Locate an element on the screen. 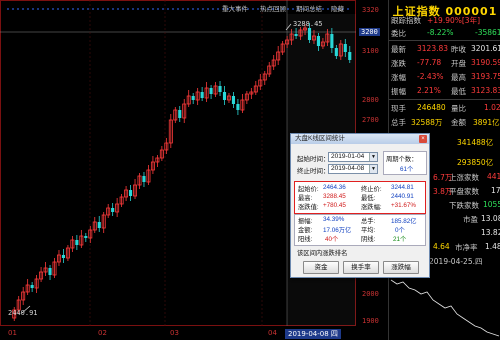 This screenshot has height=340, width=500. stat-value: 0个 is located at coordinates (400, 230).